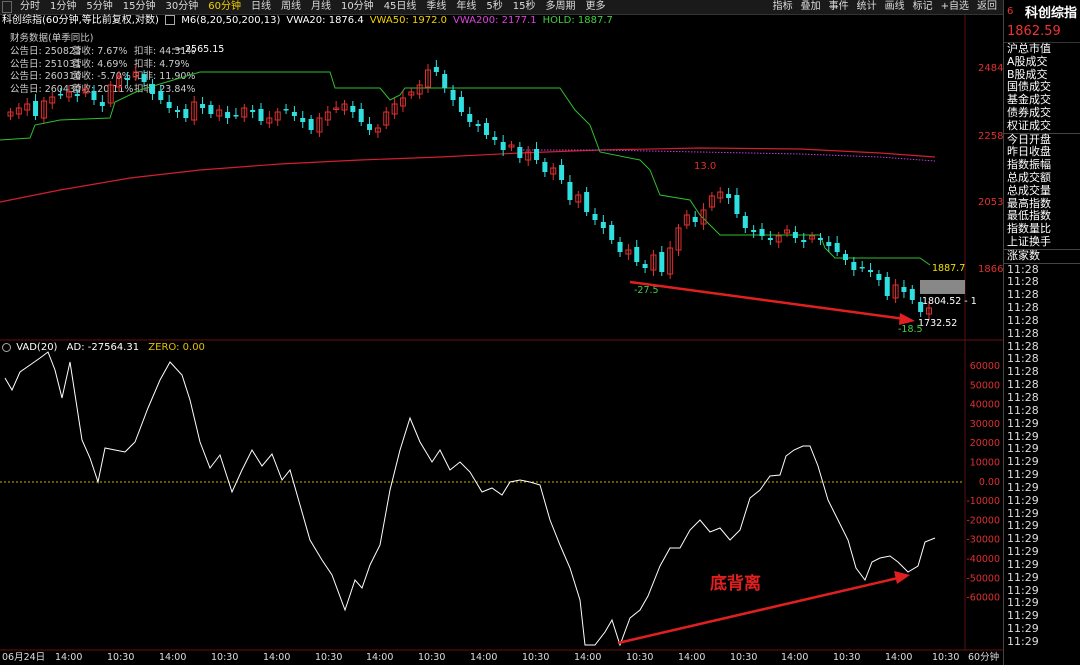 The height and width of the screenshot is (665, 1080). What do you see at coordinates (937, 323) in the screenshot?
I see `low2-price-label: 1732.52` at bounding box center [937, 323].